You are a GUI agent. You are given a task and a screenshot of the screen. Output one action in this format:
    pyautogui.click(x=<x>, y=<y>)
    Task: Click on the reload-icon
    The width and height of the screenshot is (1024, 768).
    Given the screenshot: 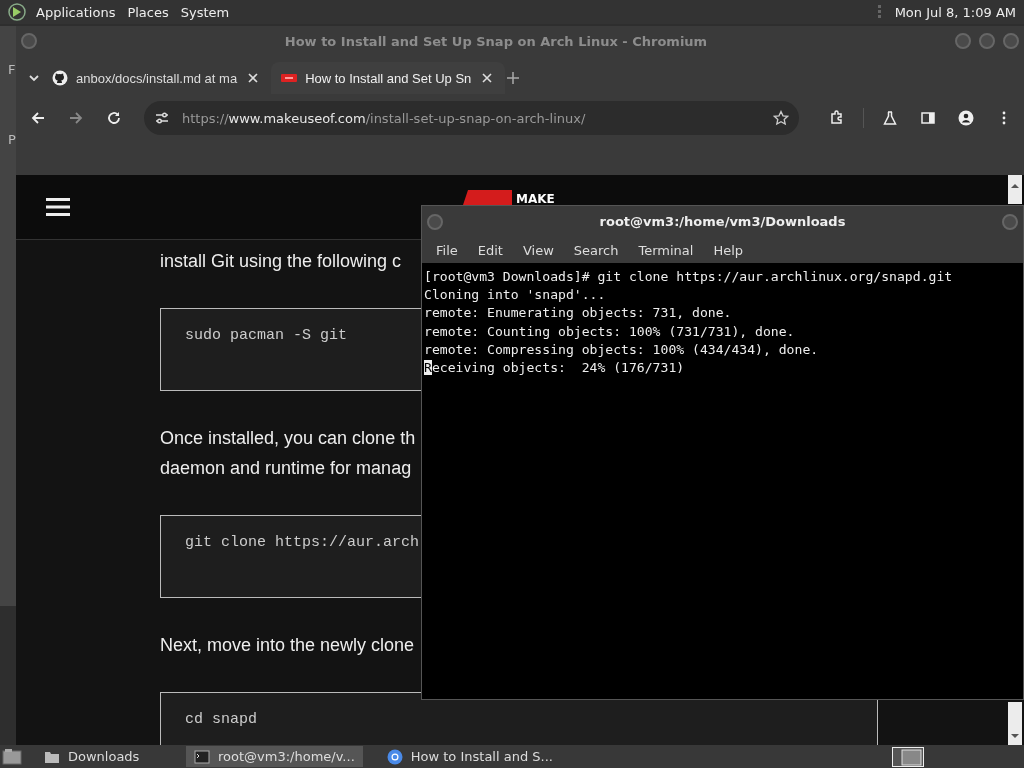 What is the action you would take?
    pyautogui.click(x=114, y=118)
    